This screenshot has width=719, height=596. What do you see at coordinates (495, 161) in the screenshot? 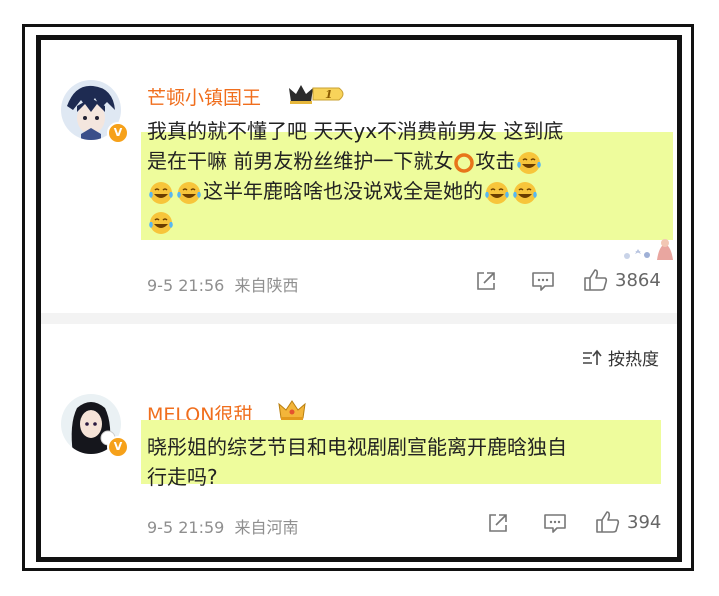
I see `comment-segment: 攻击` at bounding box center [495, 161].